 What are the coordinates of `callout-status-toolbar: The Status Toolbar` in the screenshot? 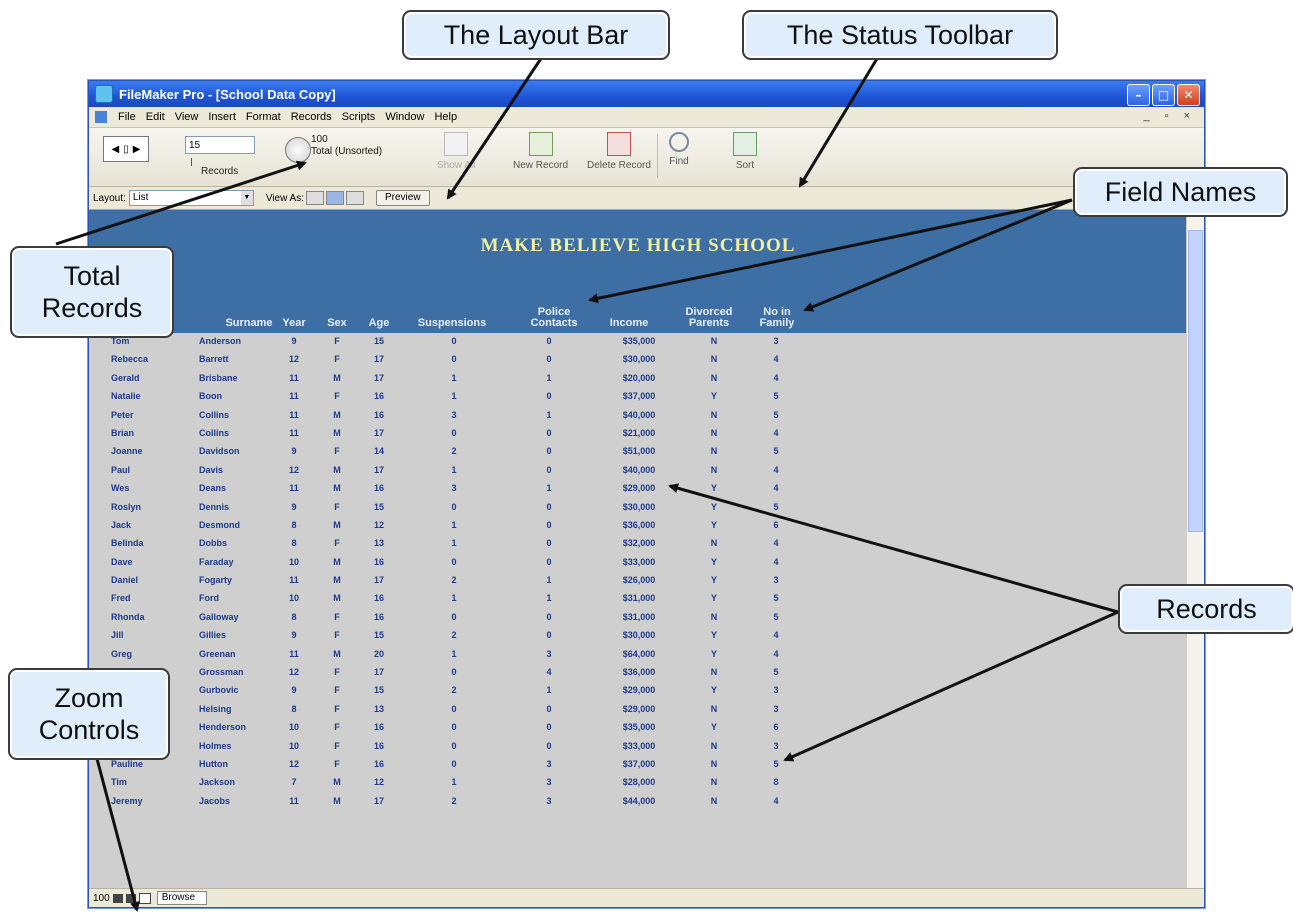 It's located at (900, 35).